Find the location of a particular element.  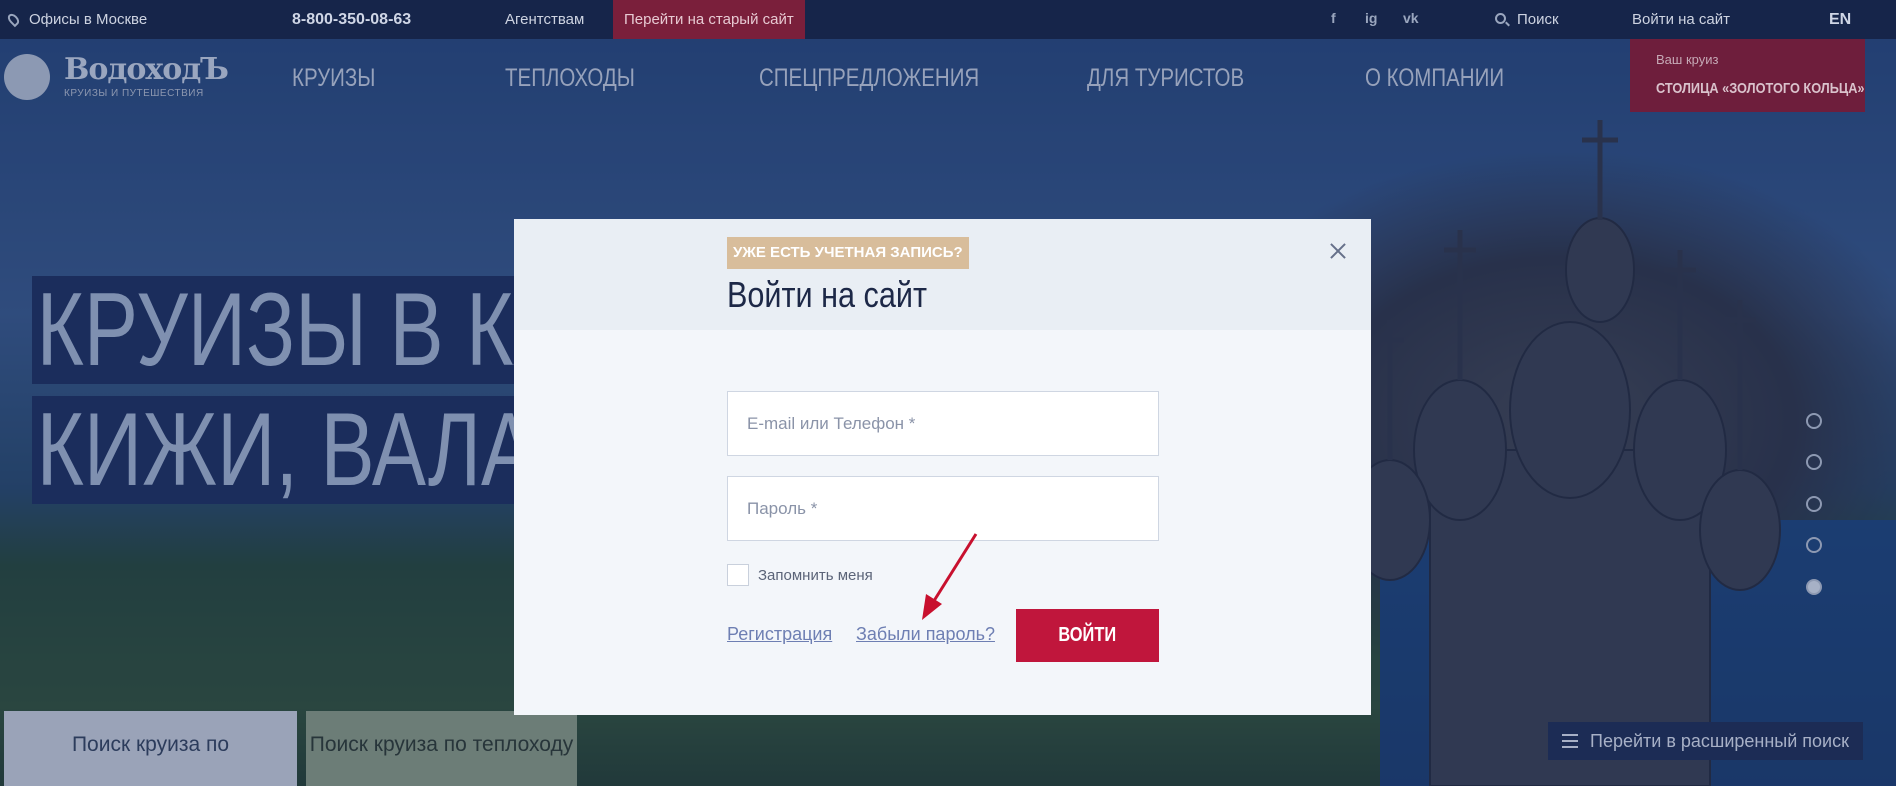

slider-dot-active is located at coordinates (1814, 587).